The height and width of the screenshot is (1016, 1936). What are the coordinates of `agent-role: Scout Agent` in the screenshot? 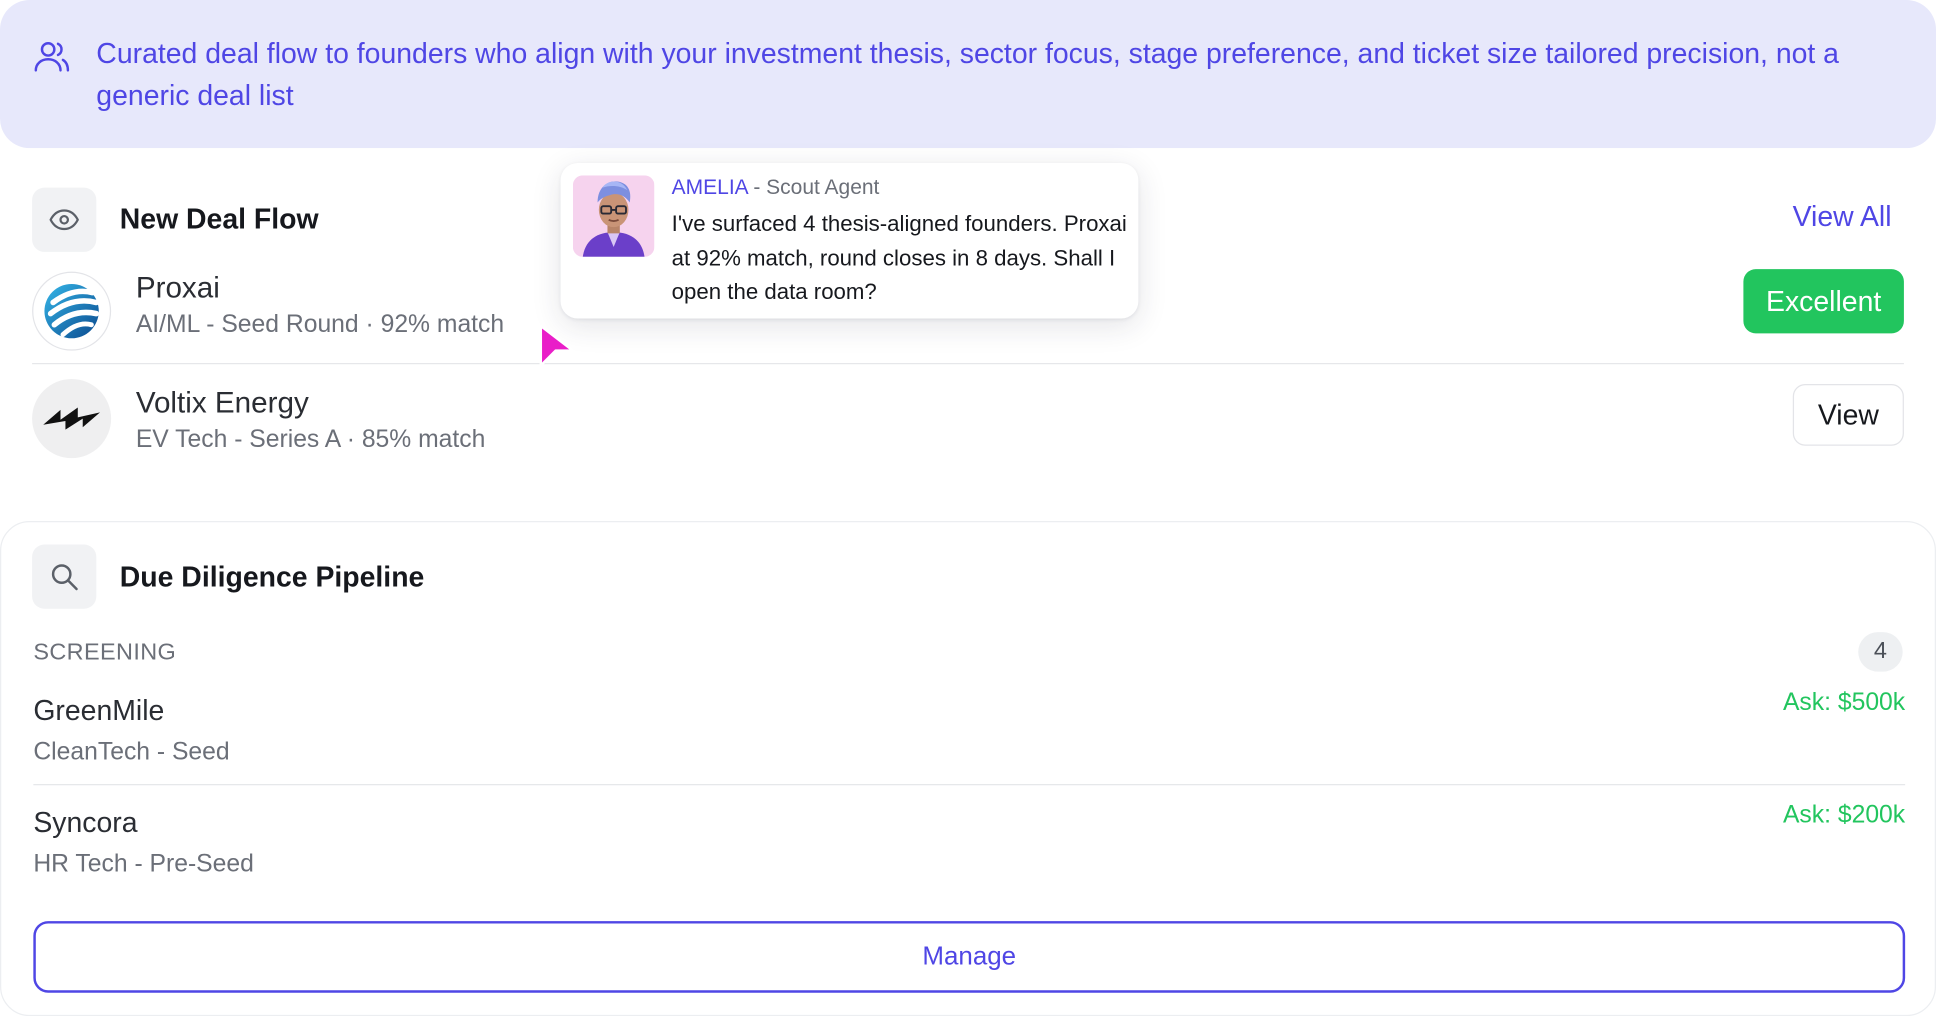 It's located at (823, 187).